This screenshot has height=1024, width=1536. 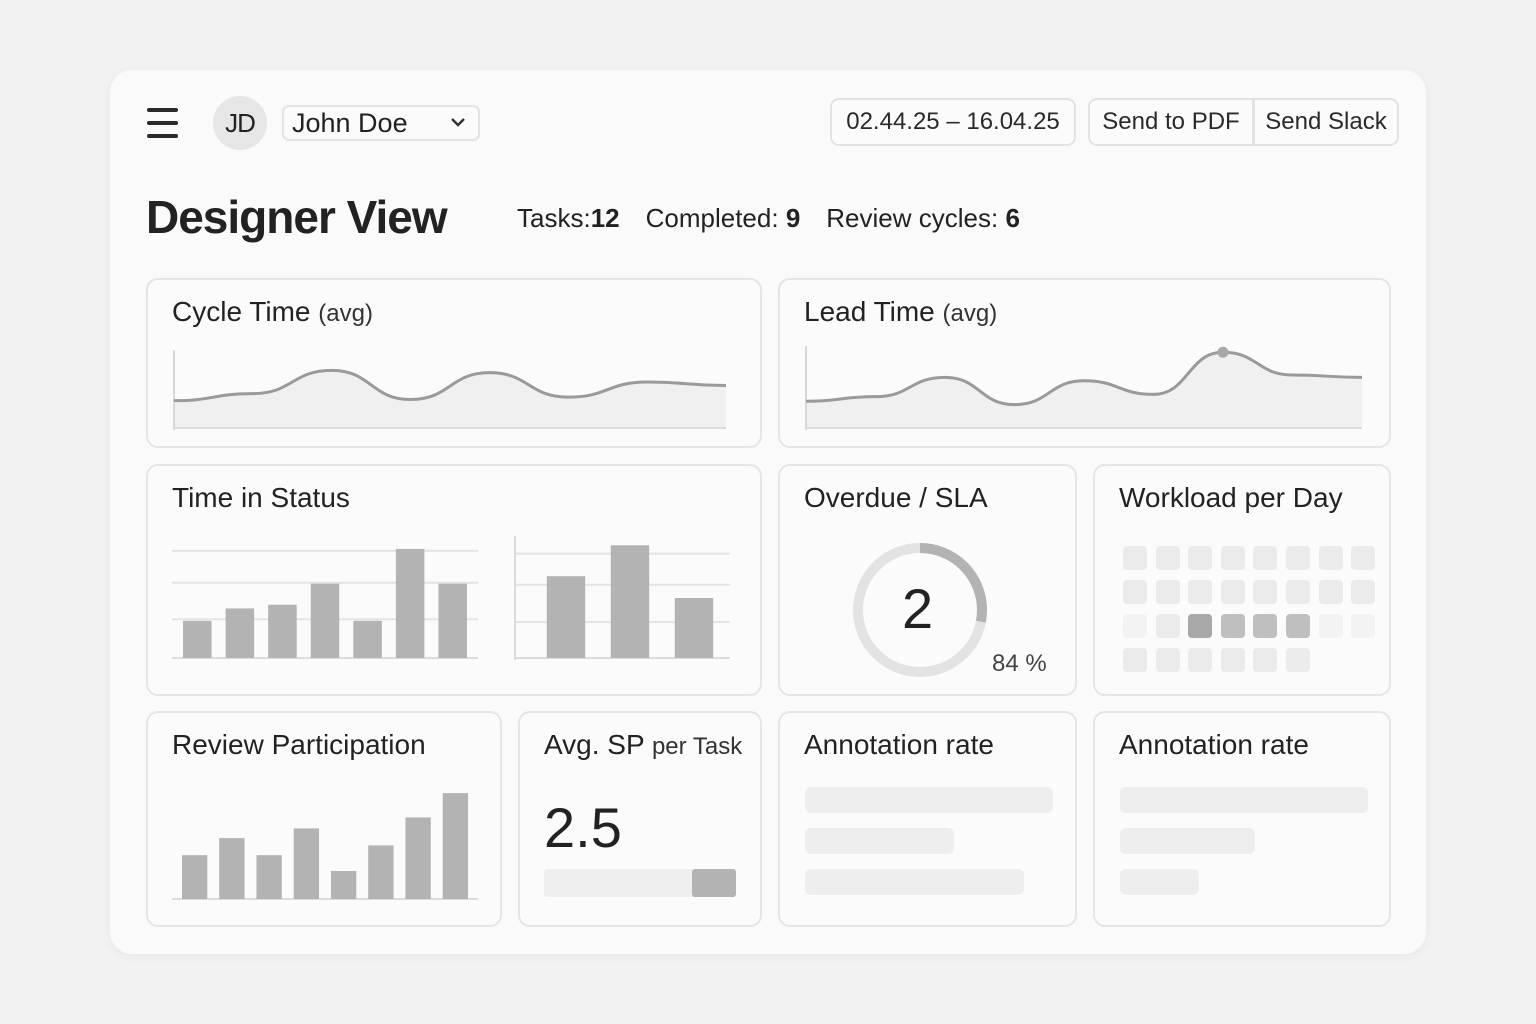 What do you see at coordinates (953, 122) in the screenshot?
I see `date-range-button: 02.44.25 – 16.04.25` at bounding box center [953, 122].